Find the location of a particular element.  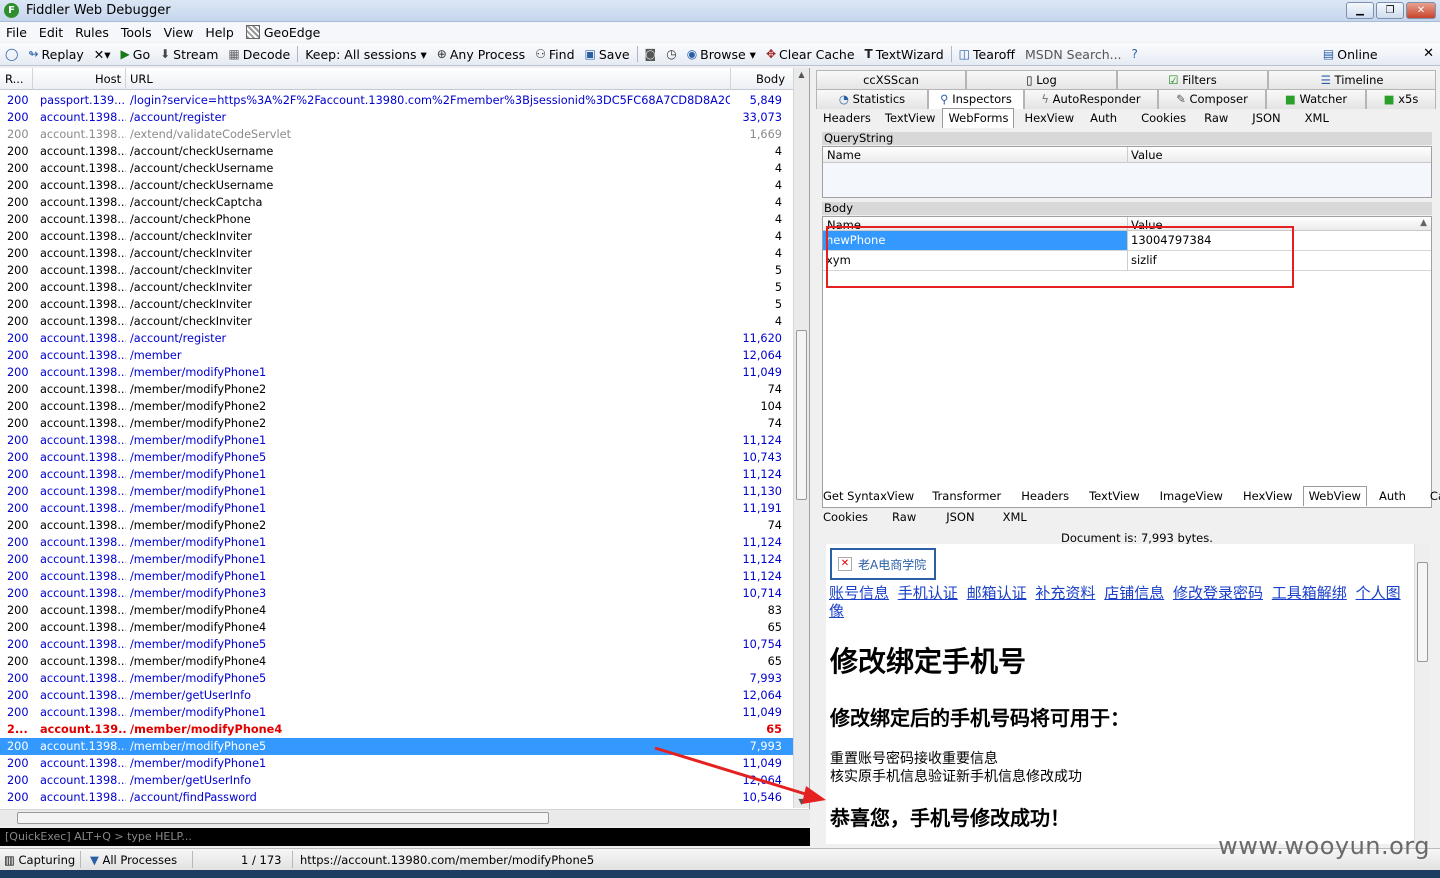

tab-response-raw: Raw is located at coordinates (908, 517).